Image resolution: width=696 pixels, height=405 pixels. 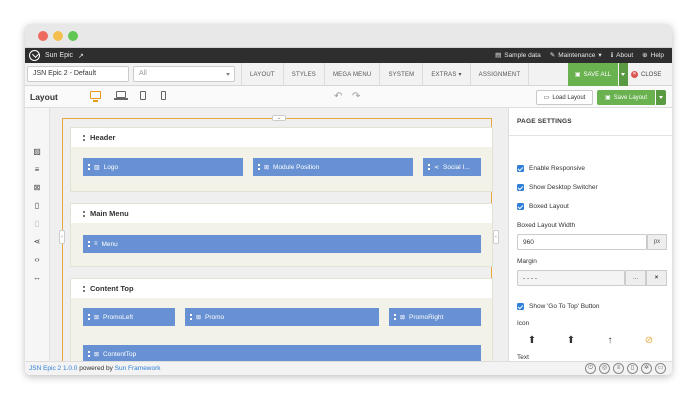 I want to click on window-maximize-button, so click(x=73, y=36).